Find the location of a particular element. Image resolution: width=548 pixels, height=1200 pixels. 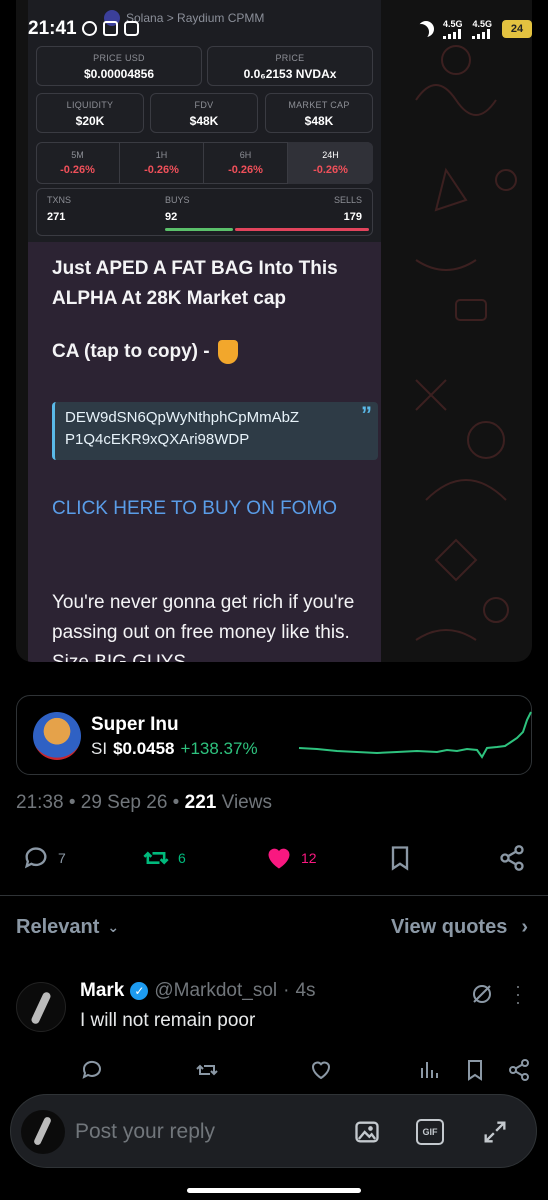

reply-author-name: Mark is located at coordinates (102, 990).